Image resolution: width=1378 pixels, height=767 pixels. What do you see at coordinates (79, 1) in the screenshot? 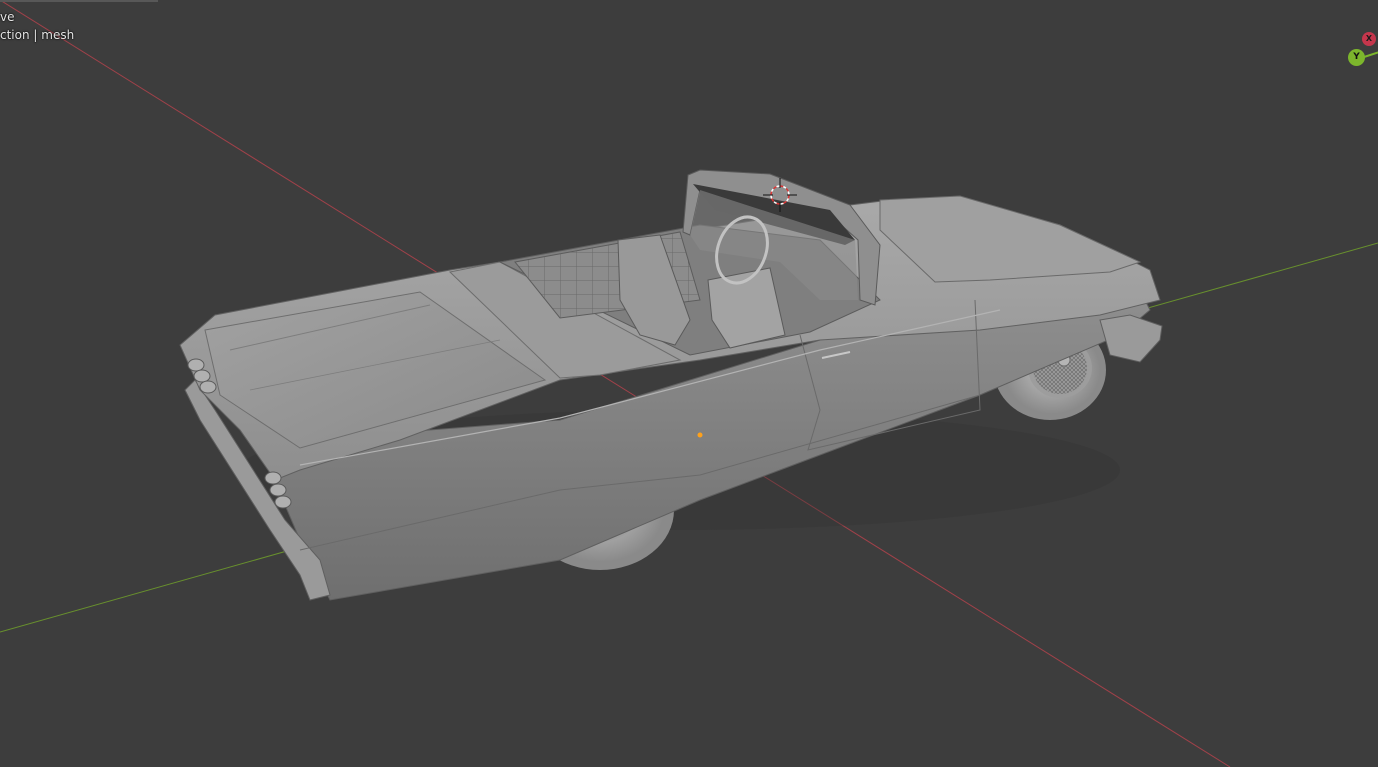
I see `header-strip` at bounding box center [79, 1].